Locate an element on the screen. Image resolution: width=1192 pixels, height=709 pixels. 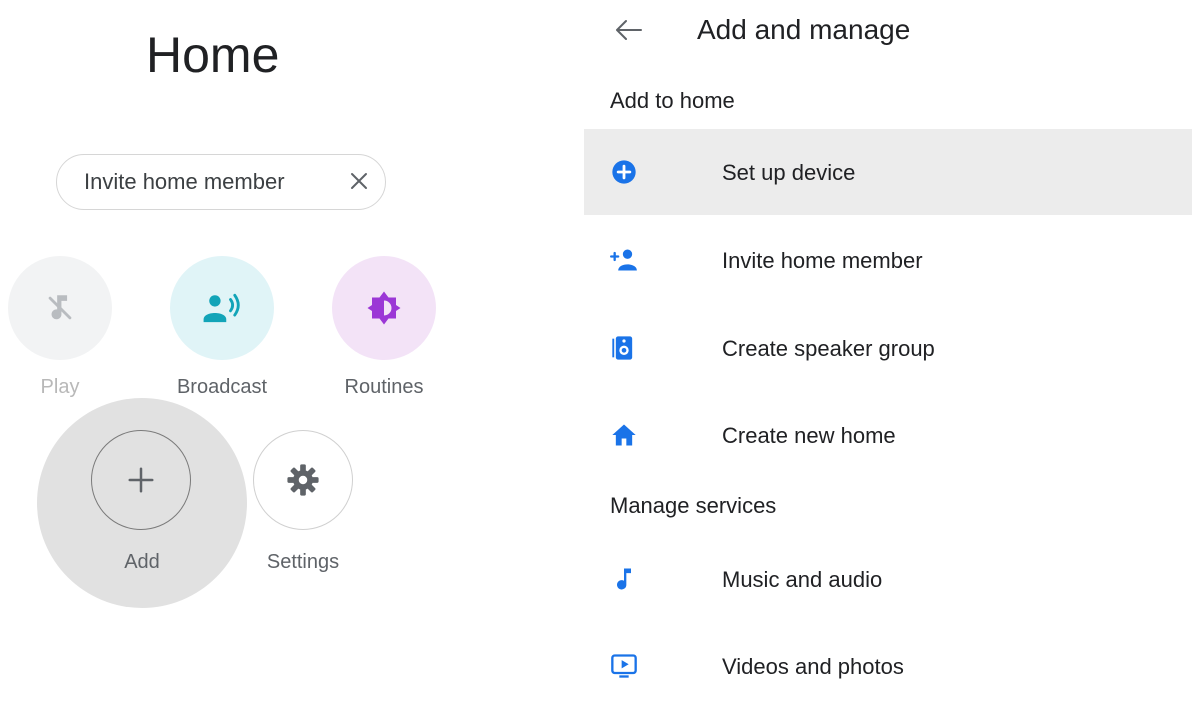
music-off-icon is located at coordinates (60, 307).